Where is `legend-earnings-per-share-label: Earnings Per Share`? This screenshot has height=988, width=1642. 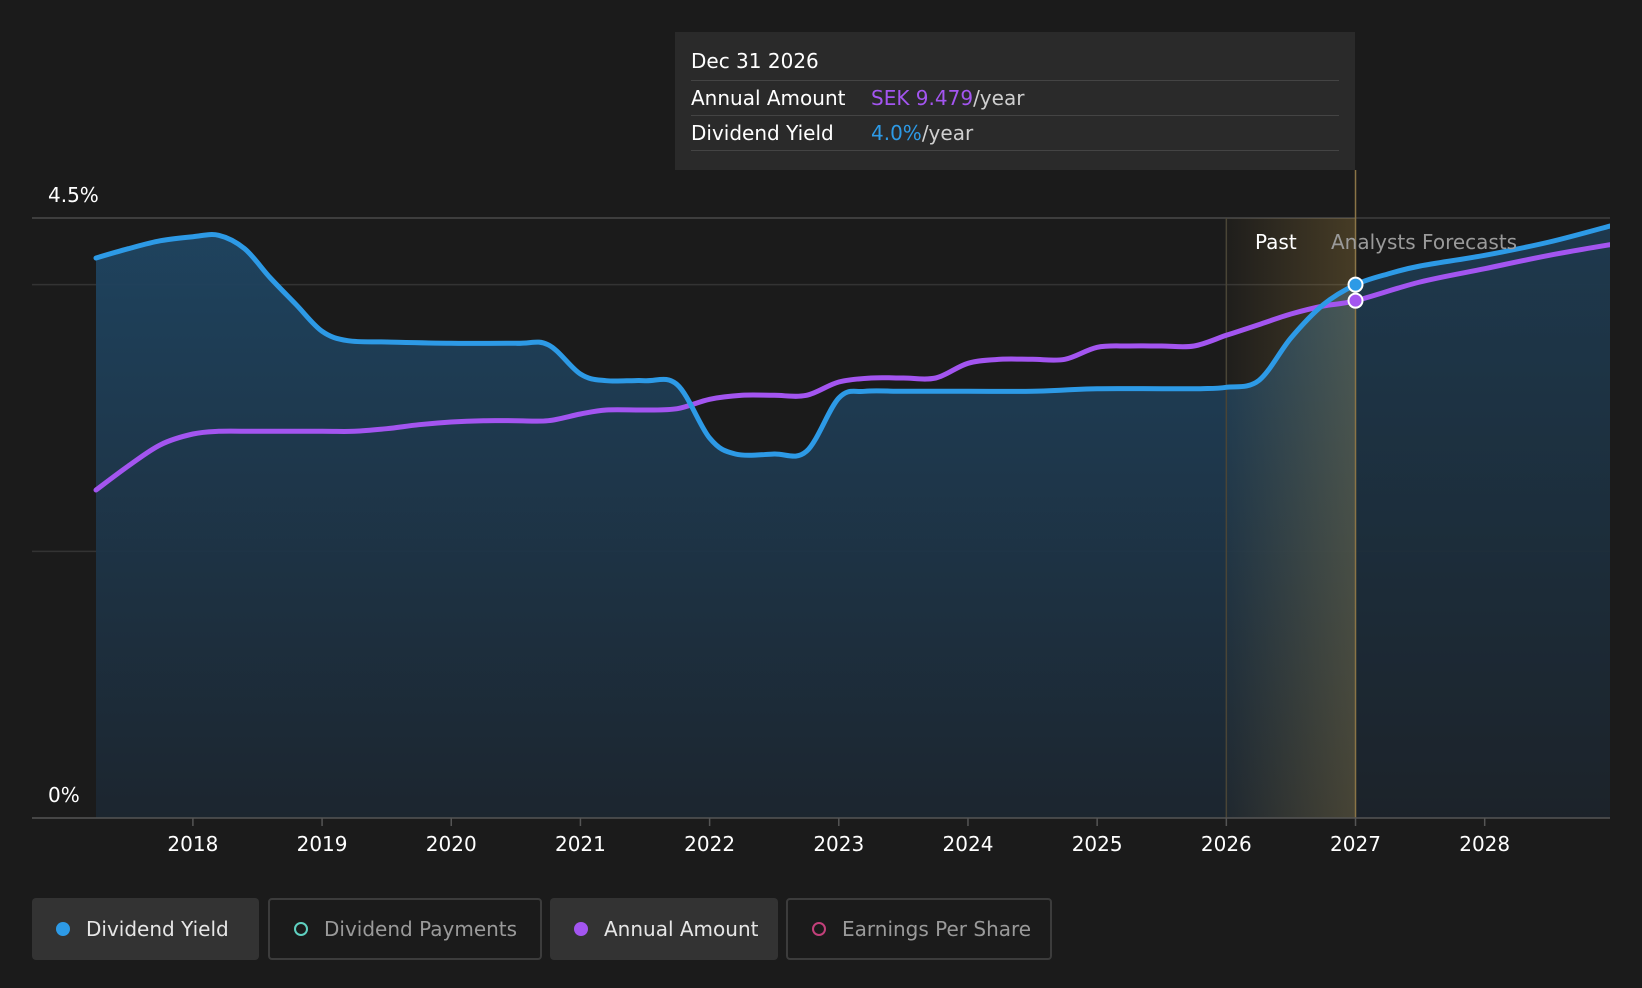
legend-earnings-per-share-label: Earnings Per Share is located at coordinates (937, 929).